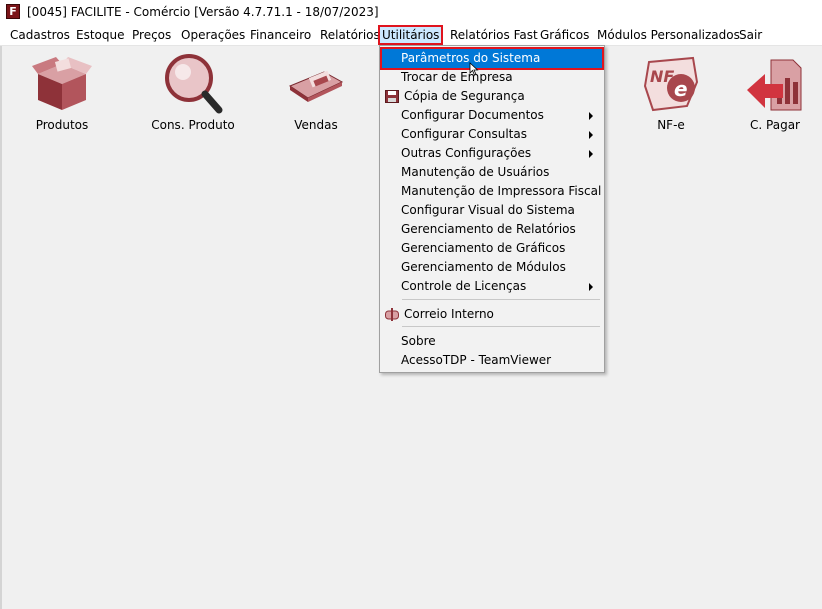  I want to click on mailbox-icon, so click(392, 314).